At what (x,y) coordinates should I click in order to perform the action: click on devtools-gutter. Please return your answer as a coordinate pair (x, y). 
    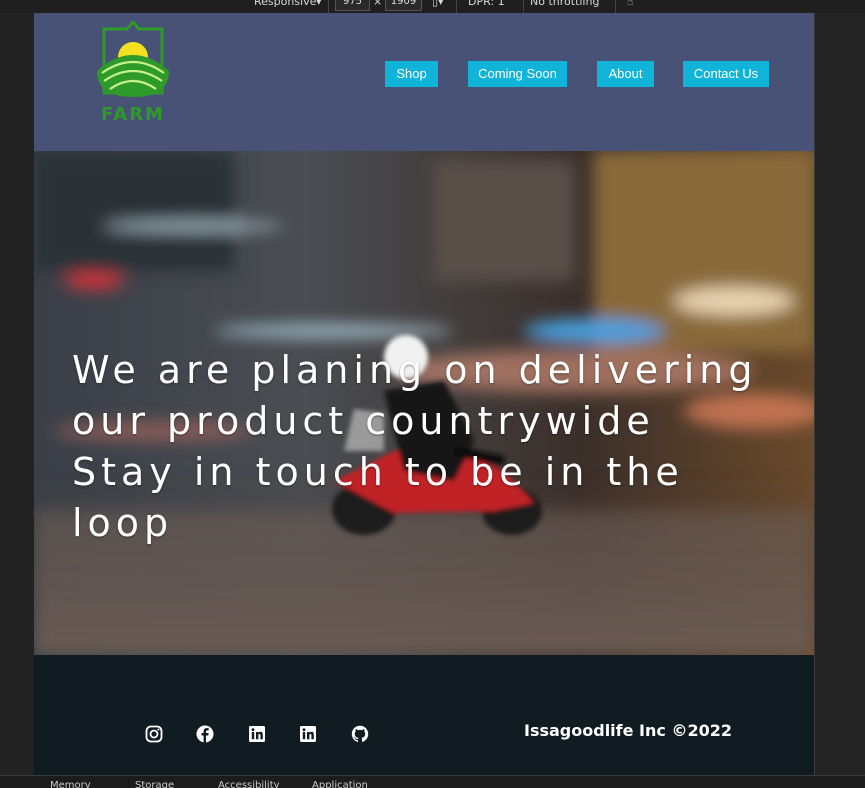
    Looking at the image, I should click on (839, 394).